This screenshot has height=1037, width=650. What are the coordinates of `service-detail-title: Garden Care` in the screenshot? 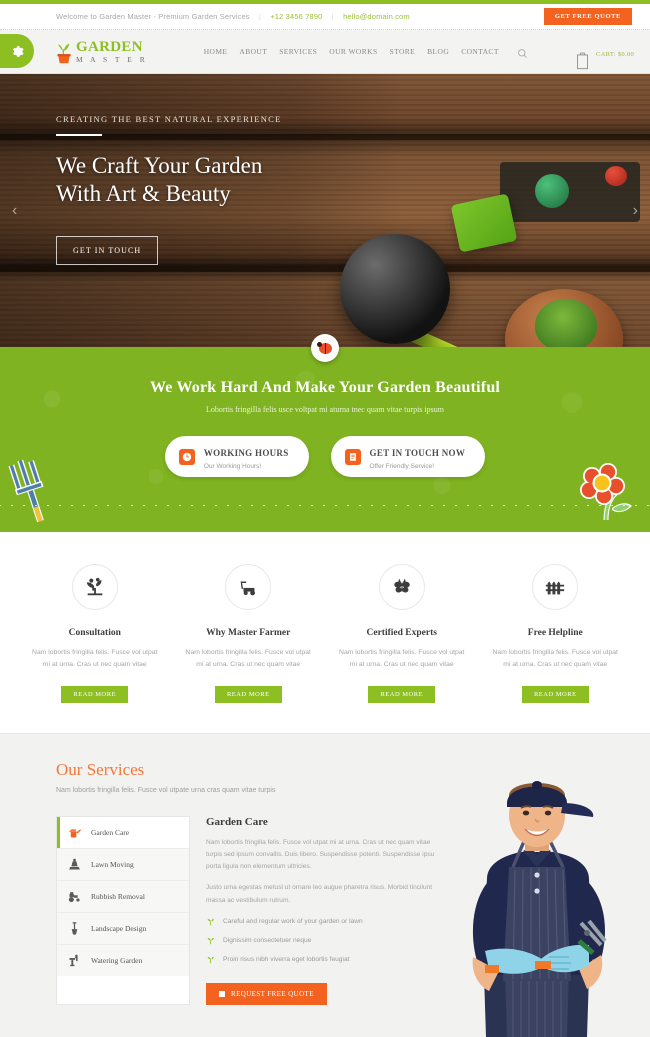 It's located at (237, 821).